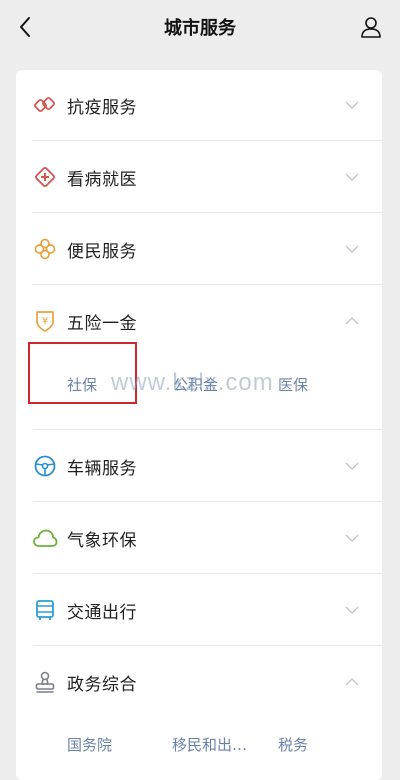 This screenshot has width=400, height=780. What do you see at coordinates (45, 105) in the screenshot?
I see `epidemic-icon` at bounding box center [45, 105].